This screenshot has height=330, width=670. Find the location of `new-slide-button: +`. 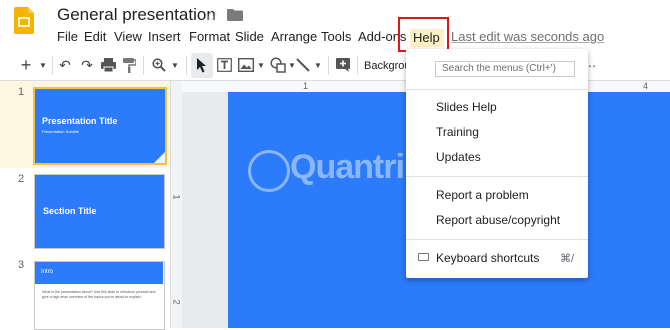

new-slide-button: + is located at coordinates (26, 65).